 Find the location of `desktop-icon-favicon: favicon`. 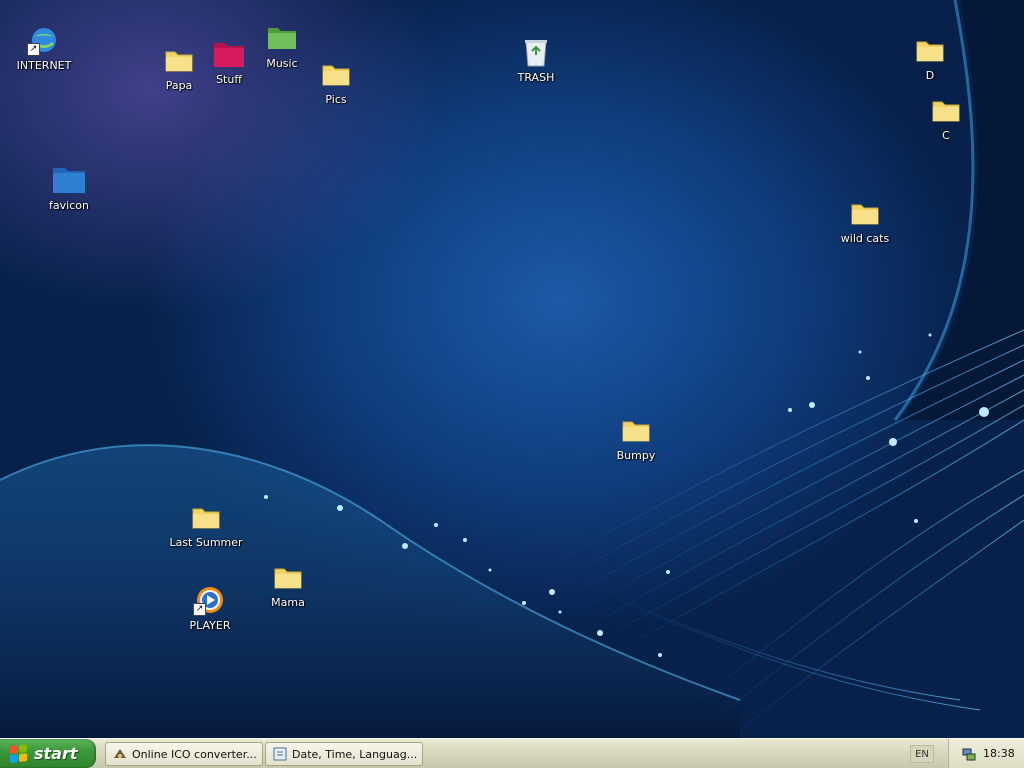

desktop-icon-favicon: favicon is located at coordinates (69, 188).